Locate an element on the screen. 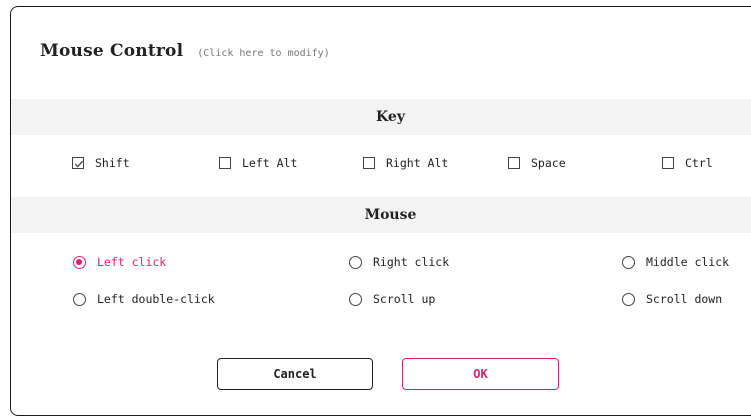 Image resolution: width=751 pixels, height=419 pixels. radio-left-double-click: Left double-click is located at coordinates (144, 299).